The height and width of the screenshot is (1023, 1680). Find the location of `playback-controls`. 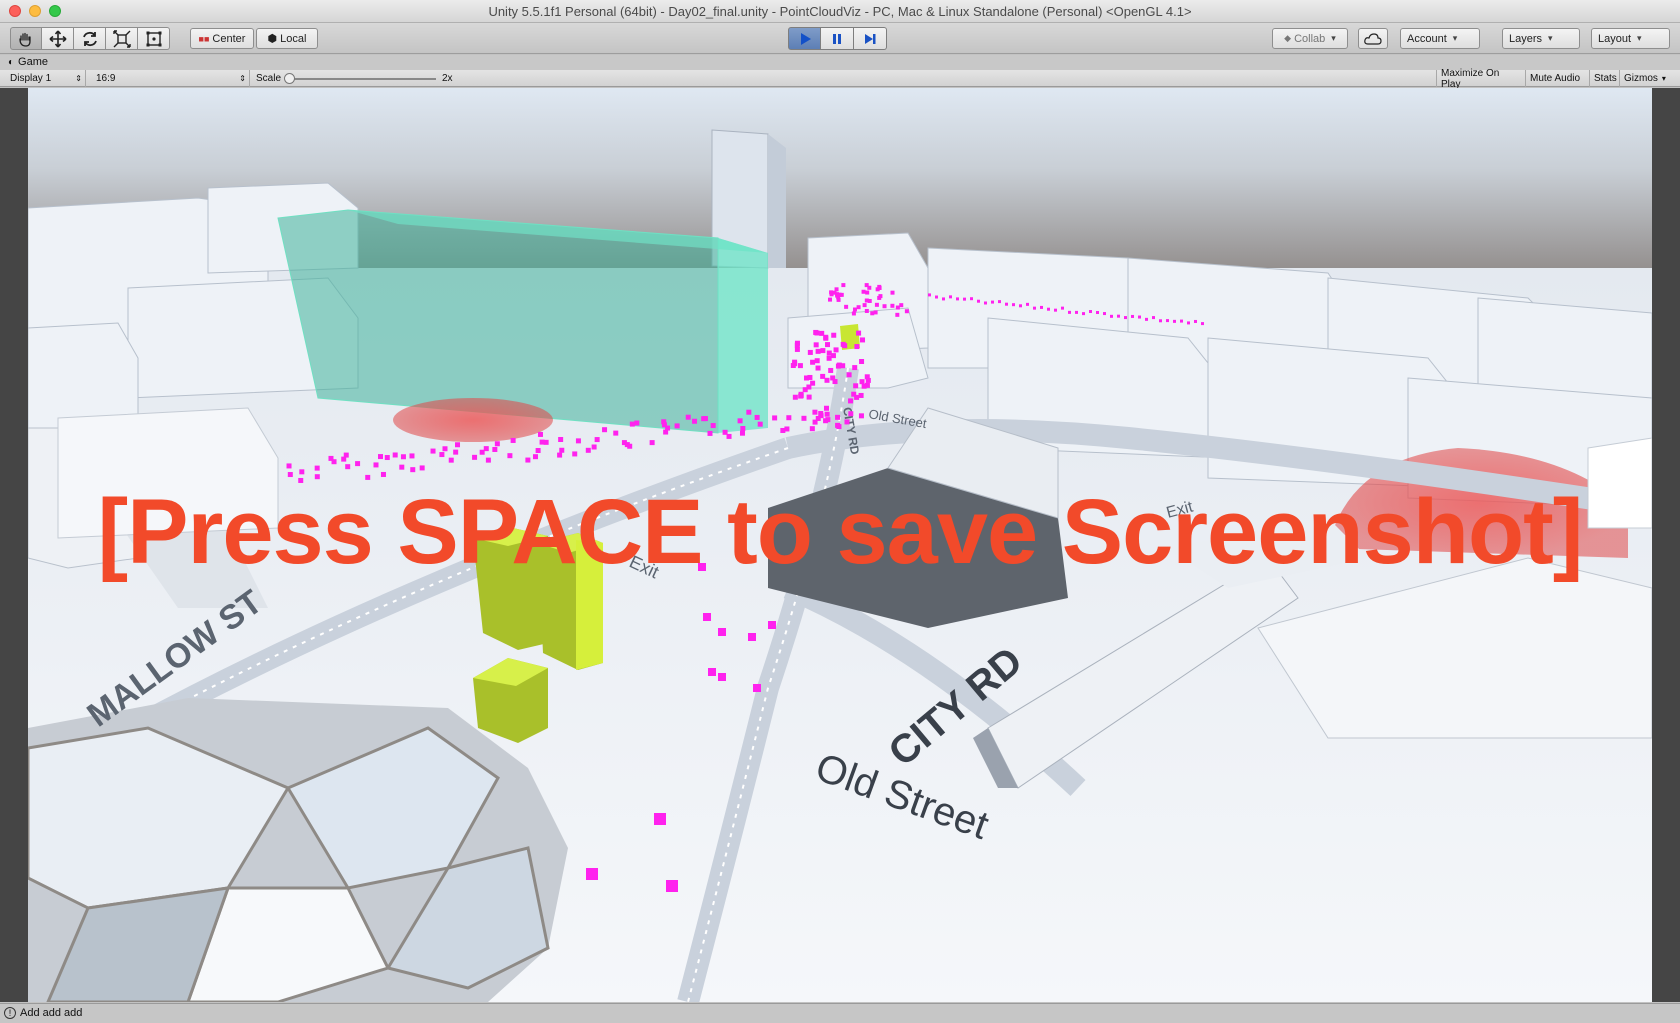

playback-controls is located at coordinates (837, 38).